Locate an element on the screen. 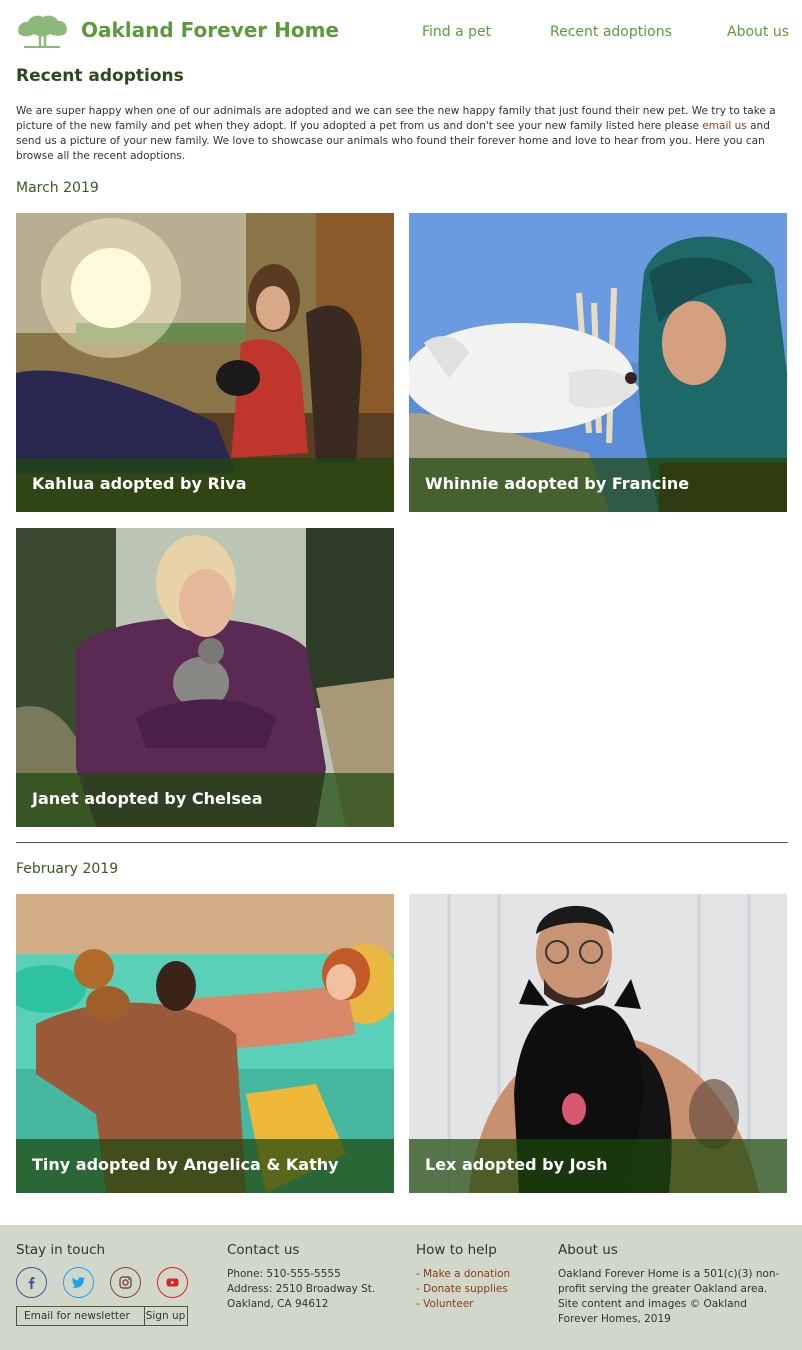 The image size is (802, 1350). make-donation-link: - Make a donation is located at coordinates (463, 1274).